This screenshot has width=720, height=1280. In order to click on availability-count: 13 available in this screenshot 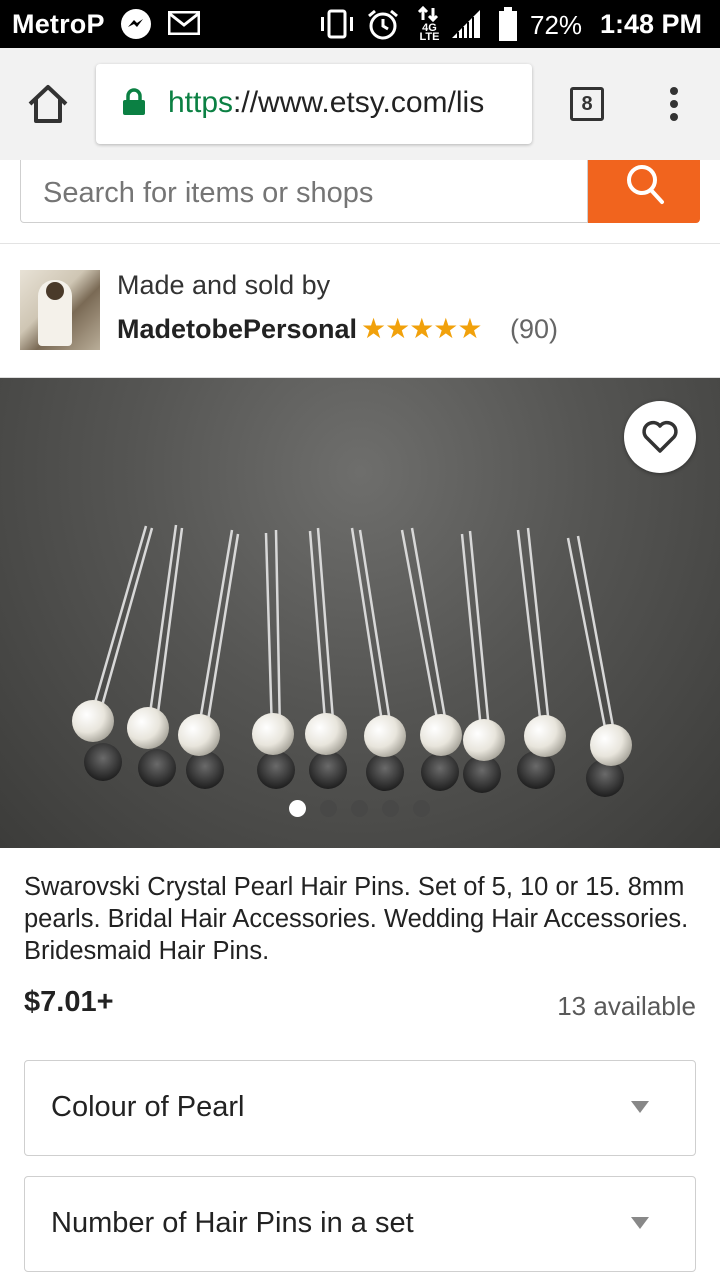, I will do `click(626, 1006)`.